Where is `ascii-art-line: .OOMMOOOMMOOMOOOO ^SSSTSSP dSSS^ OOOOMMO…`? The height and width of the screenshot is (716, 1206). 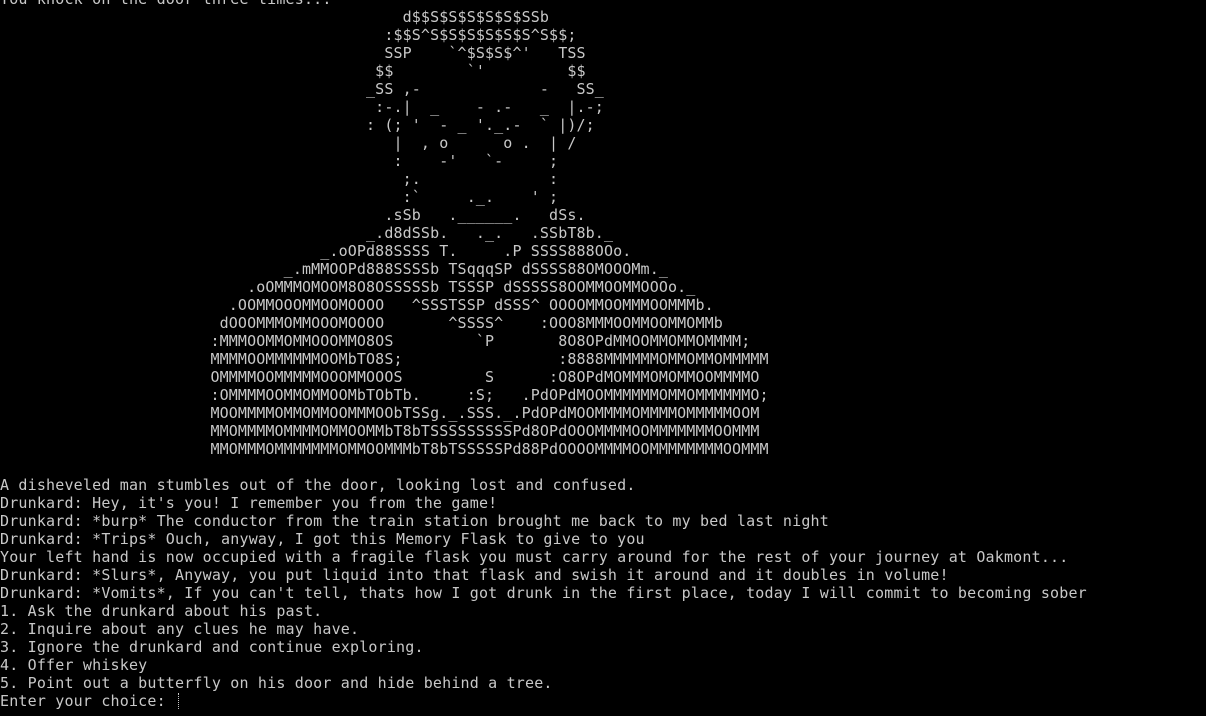 ascii-art-line: .OOMMOOOMMOOMOOOO ^SSSTSSP dSSS^ OOOOMMO… is located at coordinates (357, 305).